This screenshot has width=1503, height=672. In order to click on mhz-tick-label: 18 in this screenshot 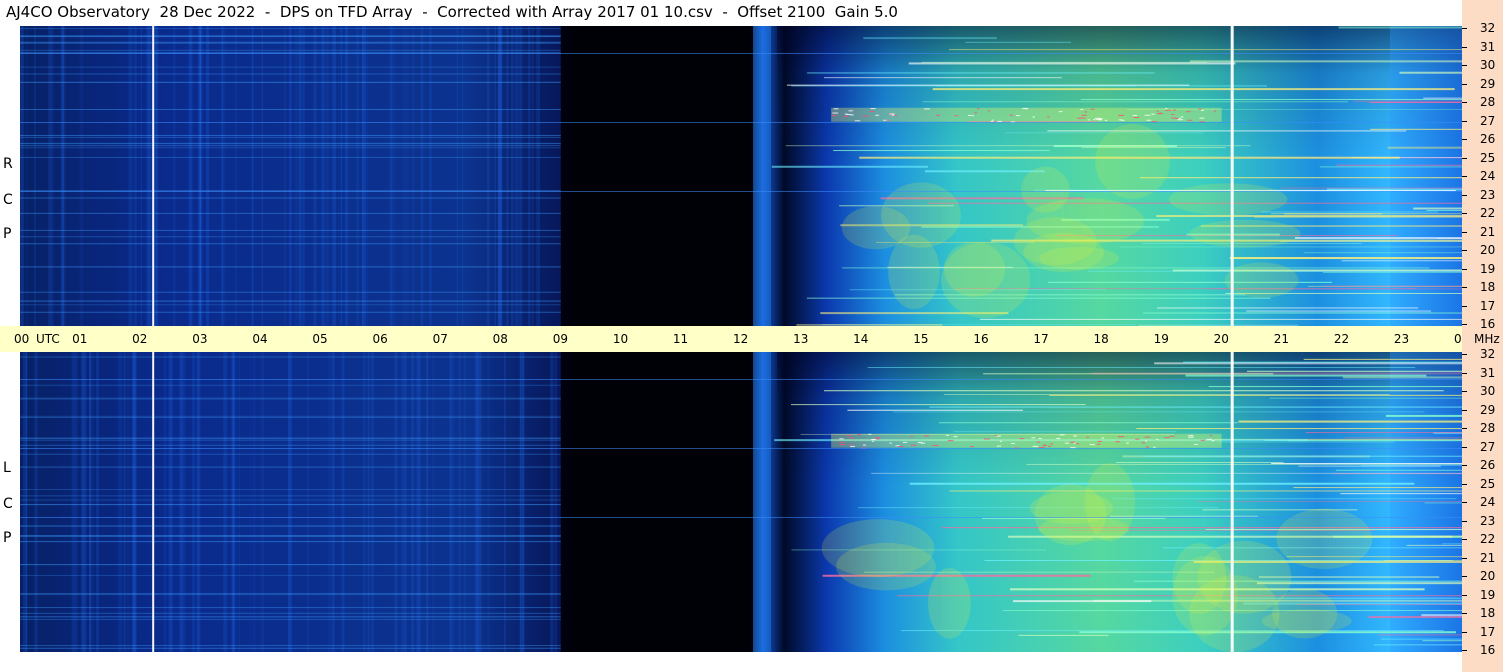, I will do `click(1488, 613)`.